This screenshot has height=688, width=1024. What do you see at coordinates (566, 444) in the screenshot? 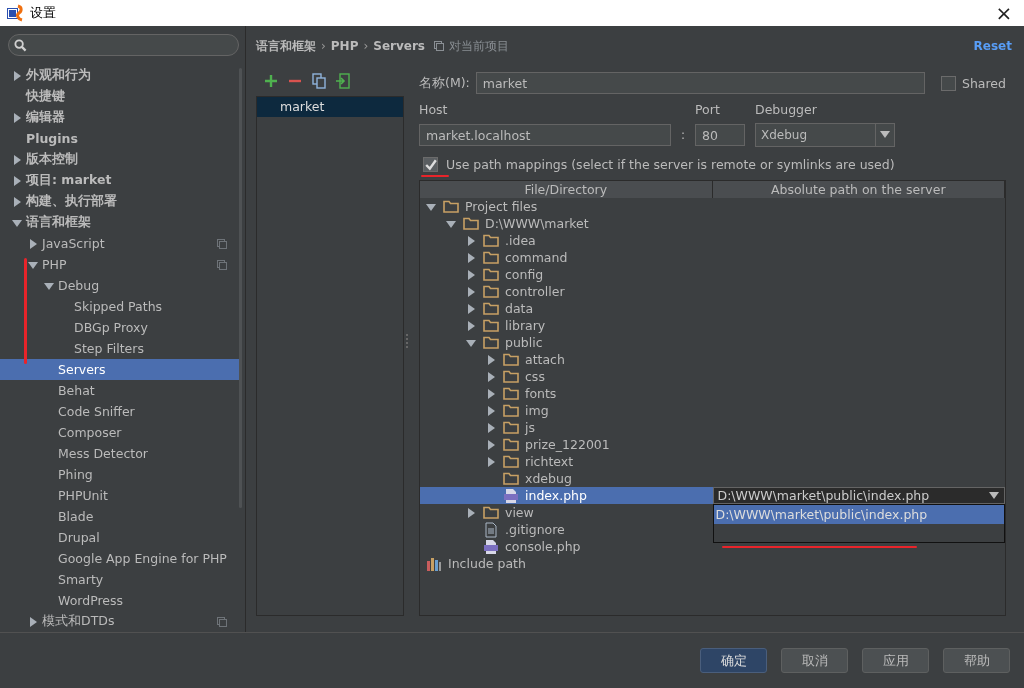
I see `file-tree-item: prize_122001` at bounding box center [566, 444].